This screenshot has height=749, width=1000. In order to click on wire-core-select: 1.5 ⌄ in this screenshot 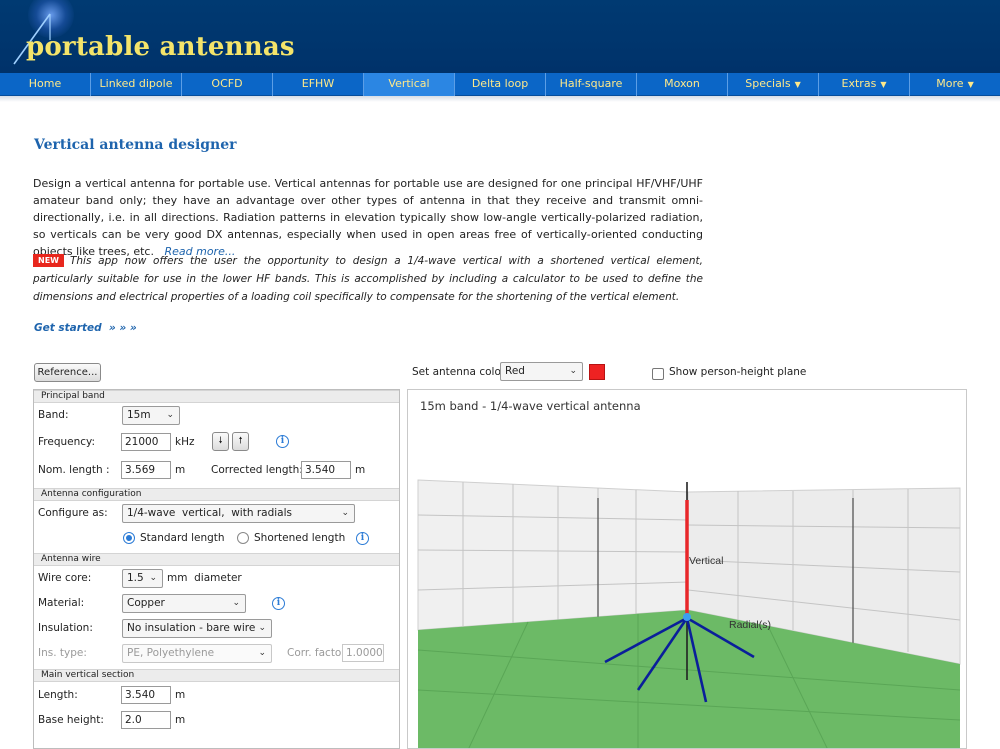, I will do `click(142, 578)`.